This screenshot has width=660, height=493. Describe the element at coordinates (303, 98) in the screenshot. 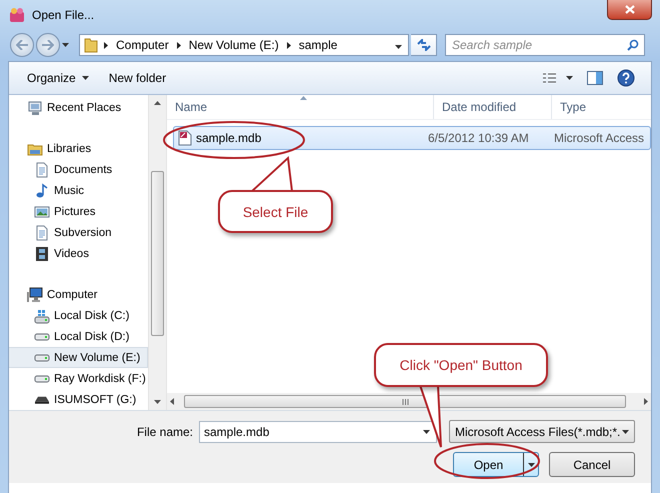

I see `sort-arrow-icon` at that location.